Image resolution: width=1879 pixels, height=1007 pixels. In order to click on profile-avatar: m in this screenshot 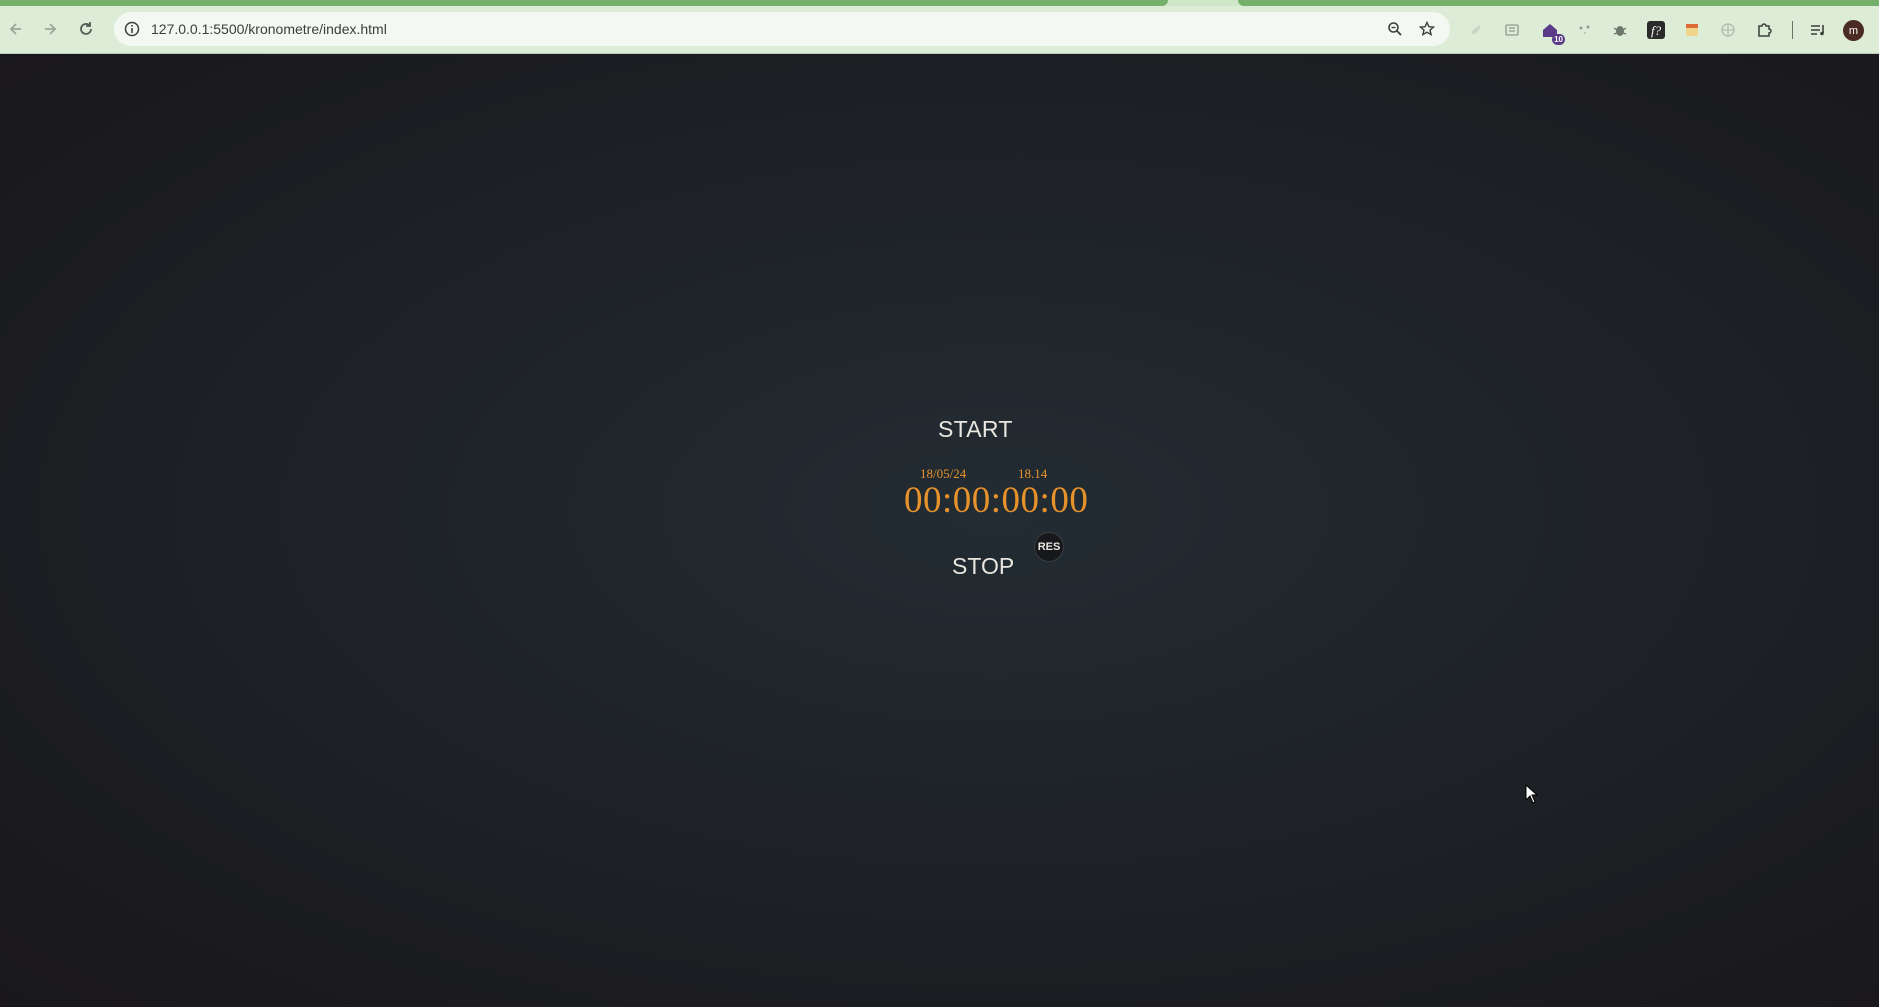, I will do `click(1853, 30)`.